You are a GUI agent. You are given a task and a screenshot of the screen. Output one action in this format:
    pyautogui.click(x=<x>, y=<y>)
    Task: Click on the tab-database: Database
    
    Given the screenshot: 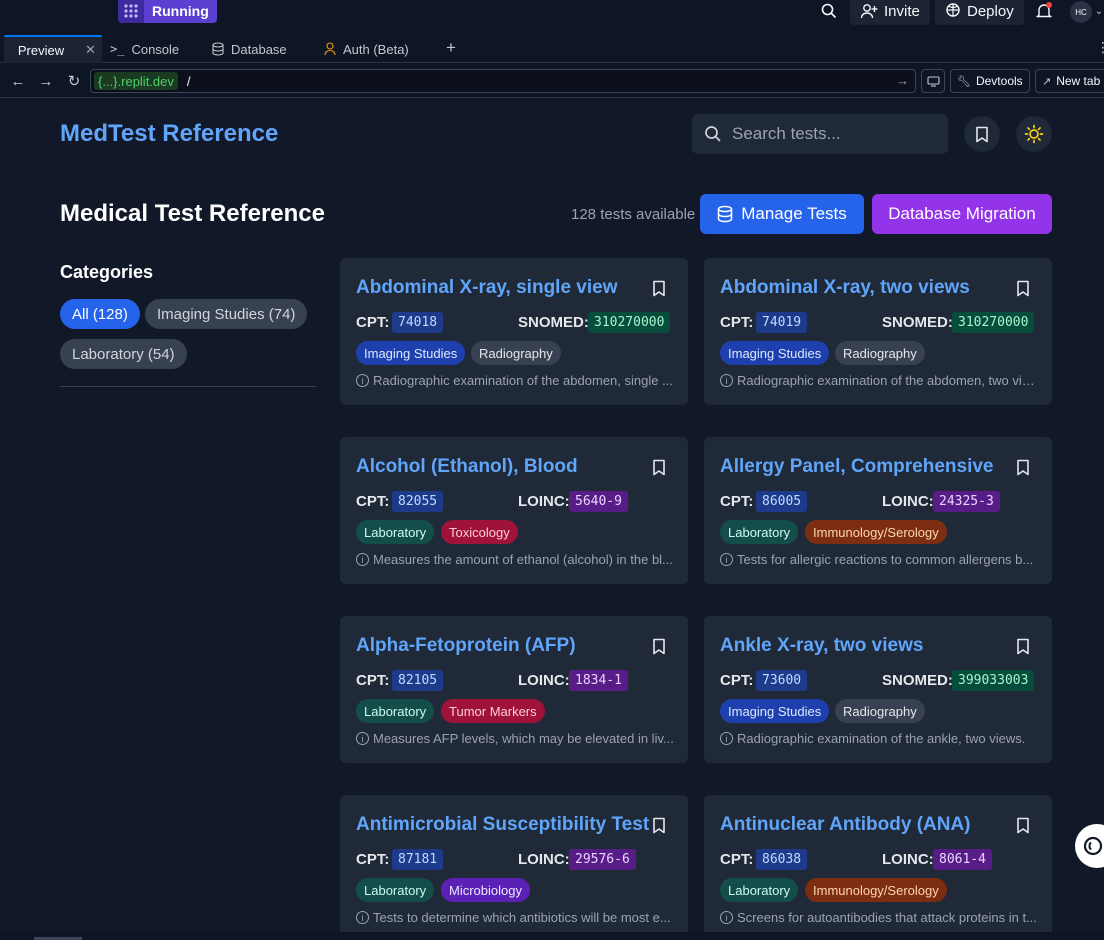 What is the action you would take?
    pyautogui.click(x=249, y=49)
    